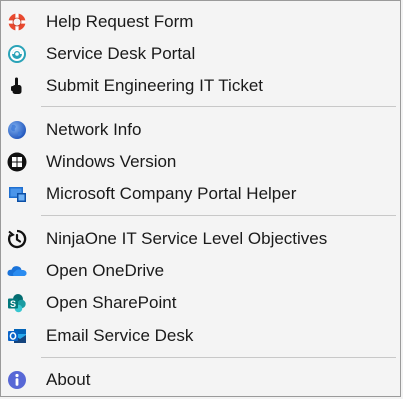 The image size is (403, 399). Describe the element at coordinates (17, 239) in the screenshot. I see `ninjaone-icon` at that location.